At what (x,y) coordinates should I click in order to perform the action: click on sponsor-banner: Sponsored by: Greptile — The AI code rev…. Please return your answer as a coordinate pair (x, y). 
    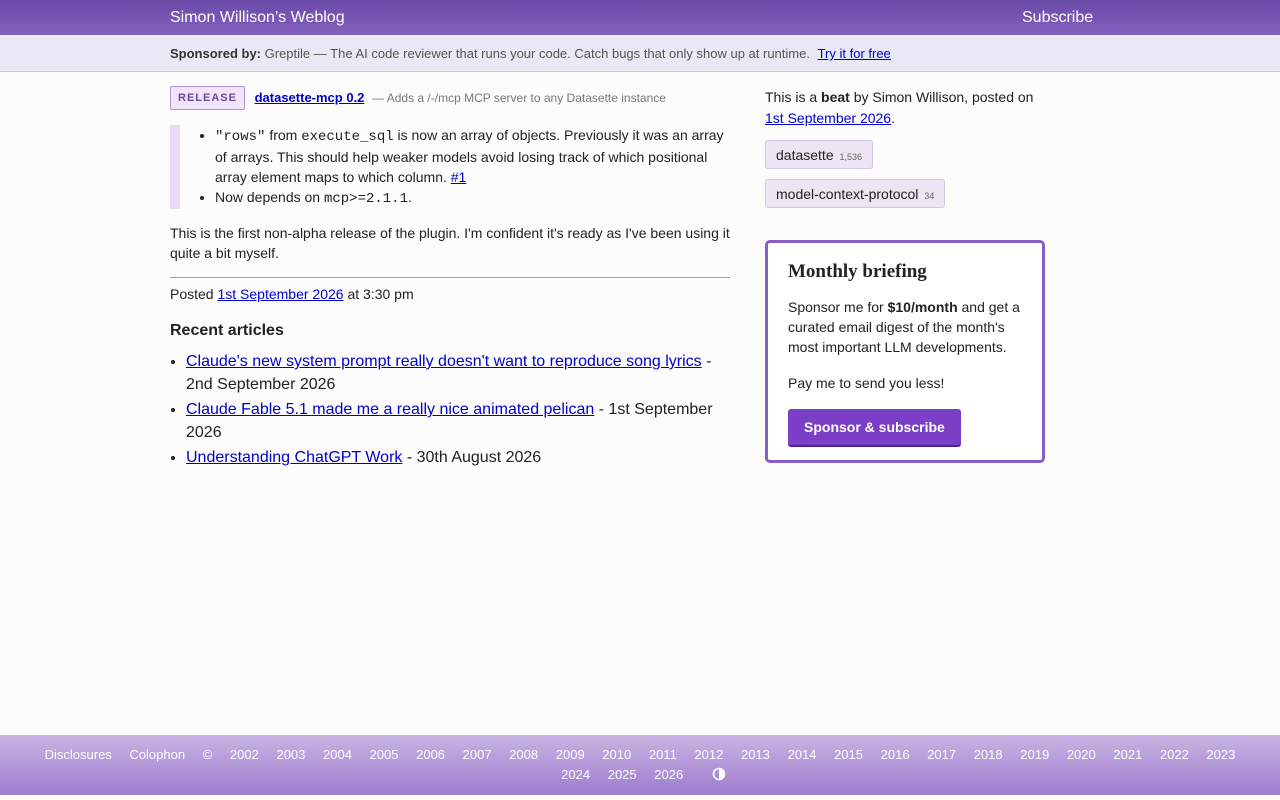
    Looking at the image, I should click on (640, 53).